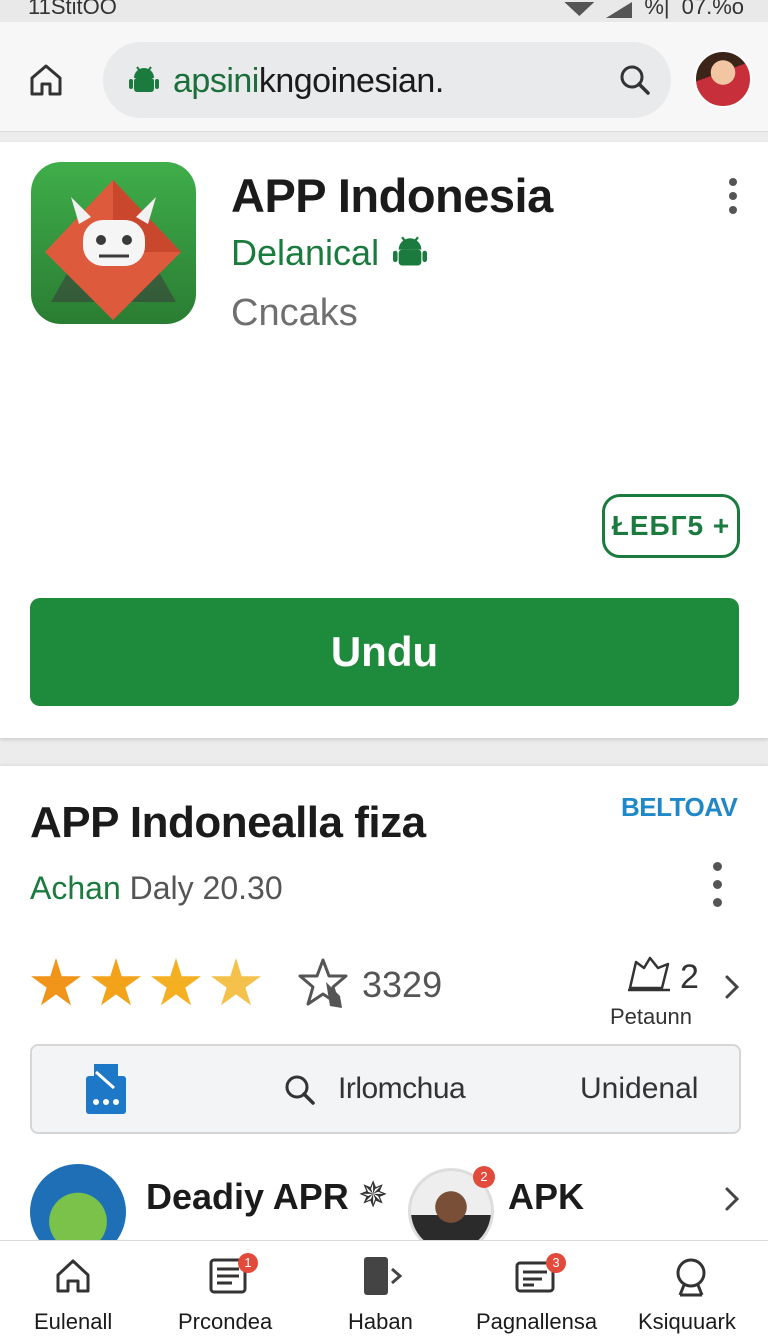 The height and width of the screenshot is (1344, 768). What do you see at coordinates (712, 9) in the screenshot?
I see `battery-text: 07.%o` at bounding box center [712, 9].